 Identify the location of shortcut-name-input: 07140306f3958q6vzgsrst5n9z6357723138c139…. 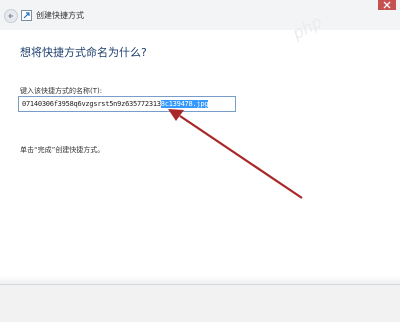
(127, 104).